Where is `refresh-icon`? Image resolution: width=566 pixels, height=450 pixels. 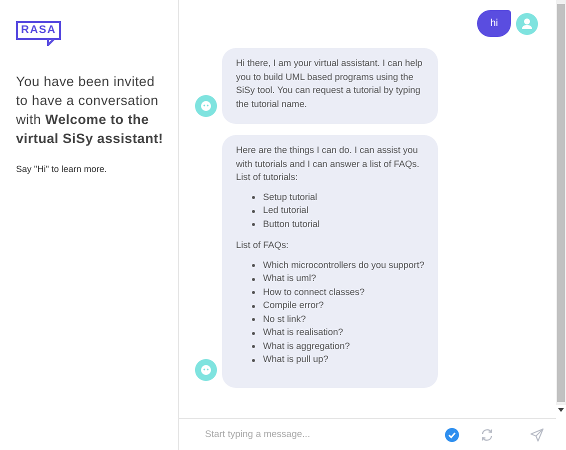
refresh-icon is located at coordinates (487, 435).